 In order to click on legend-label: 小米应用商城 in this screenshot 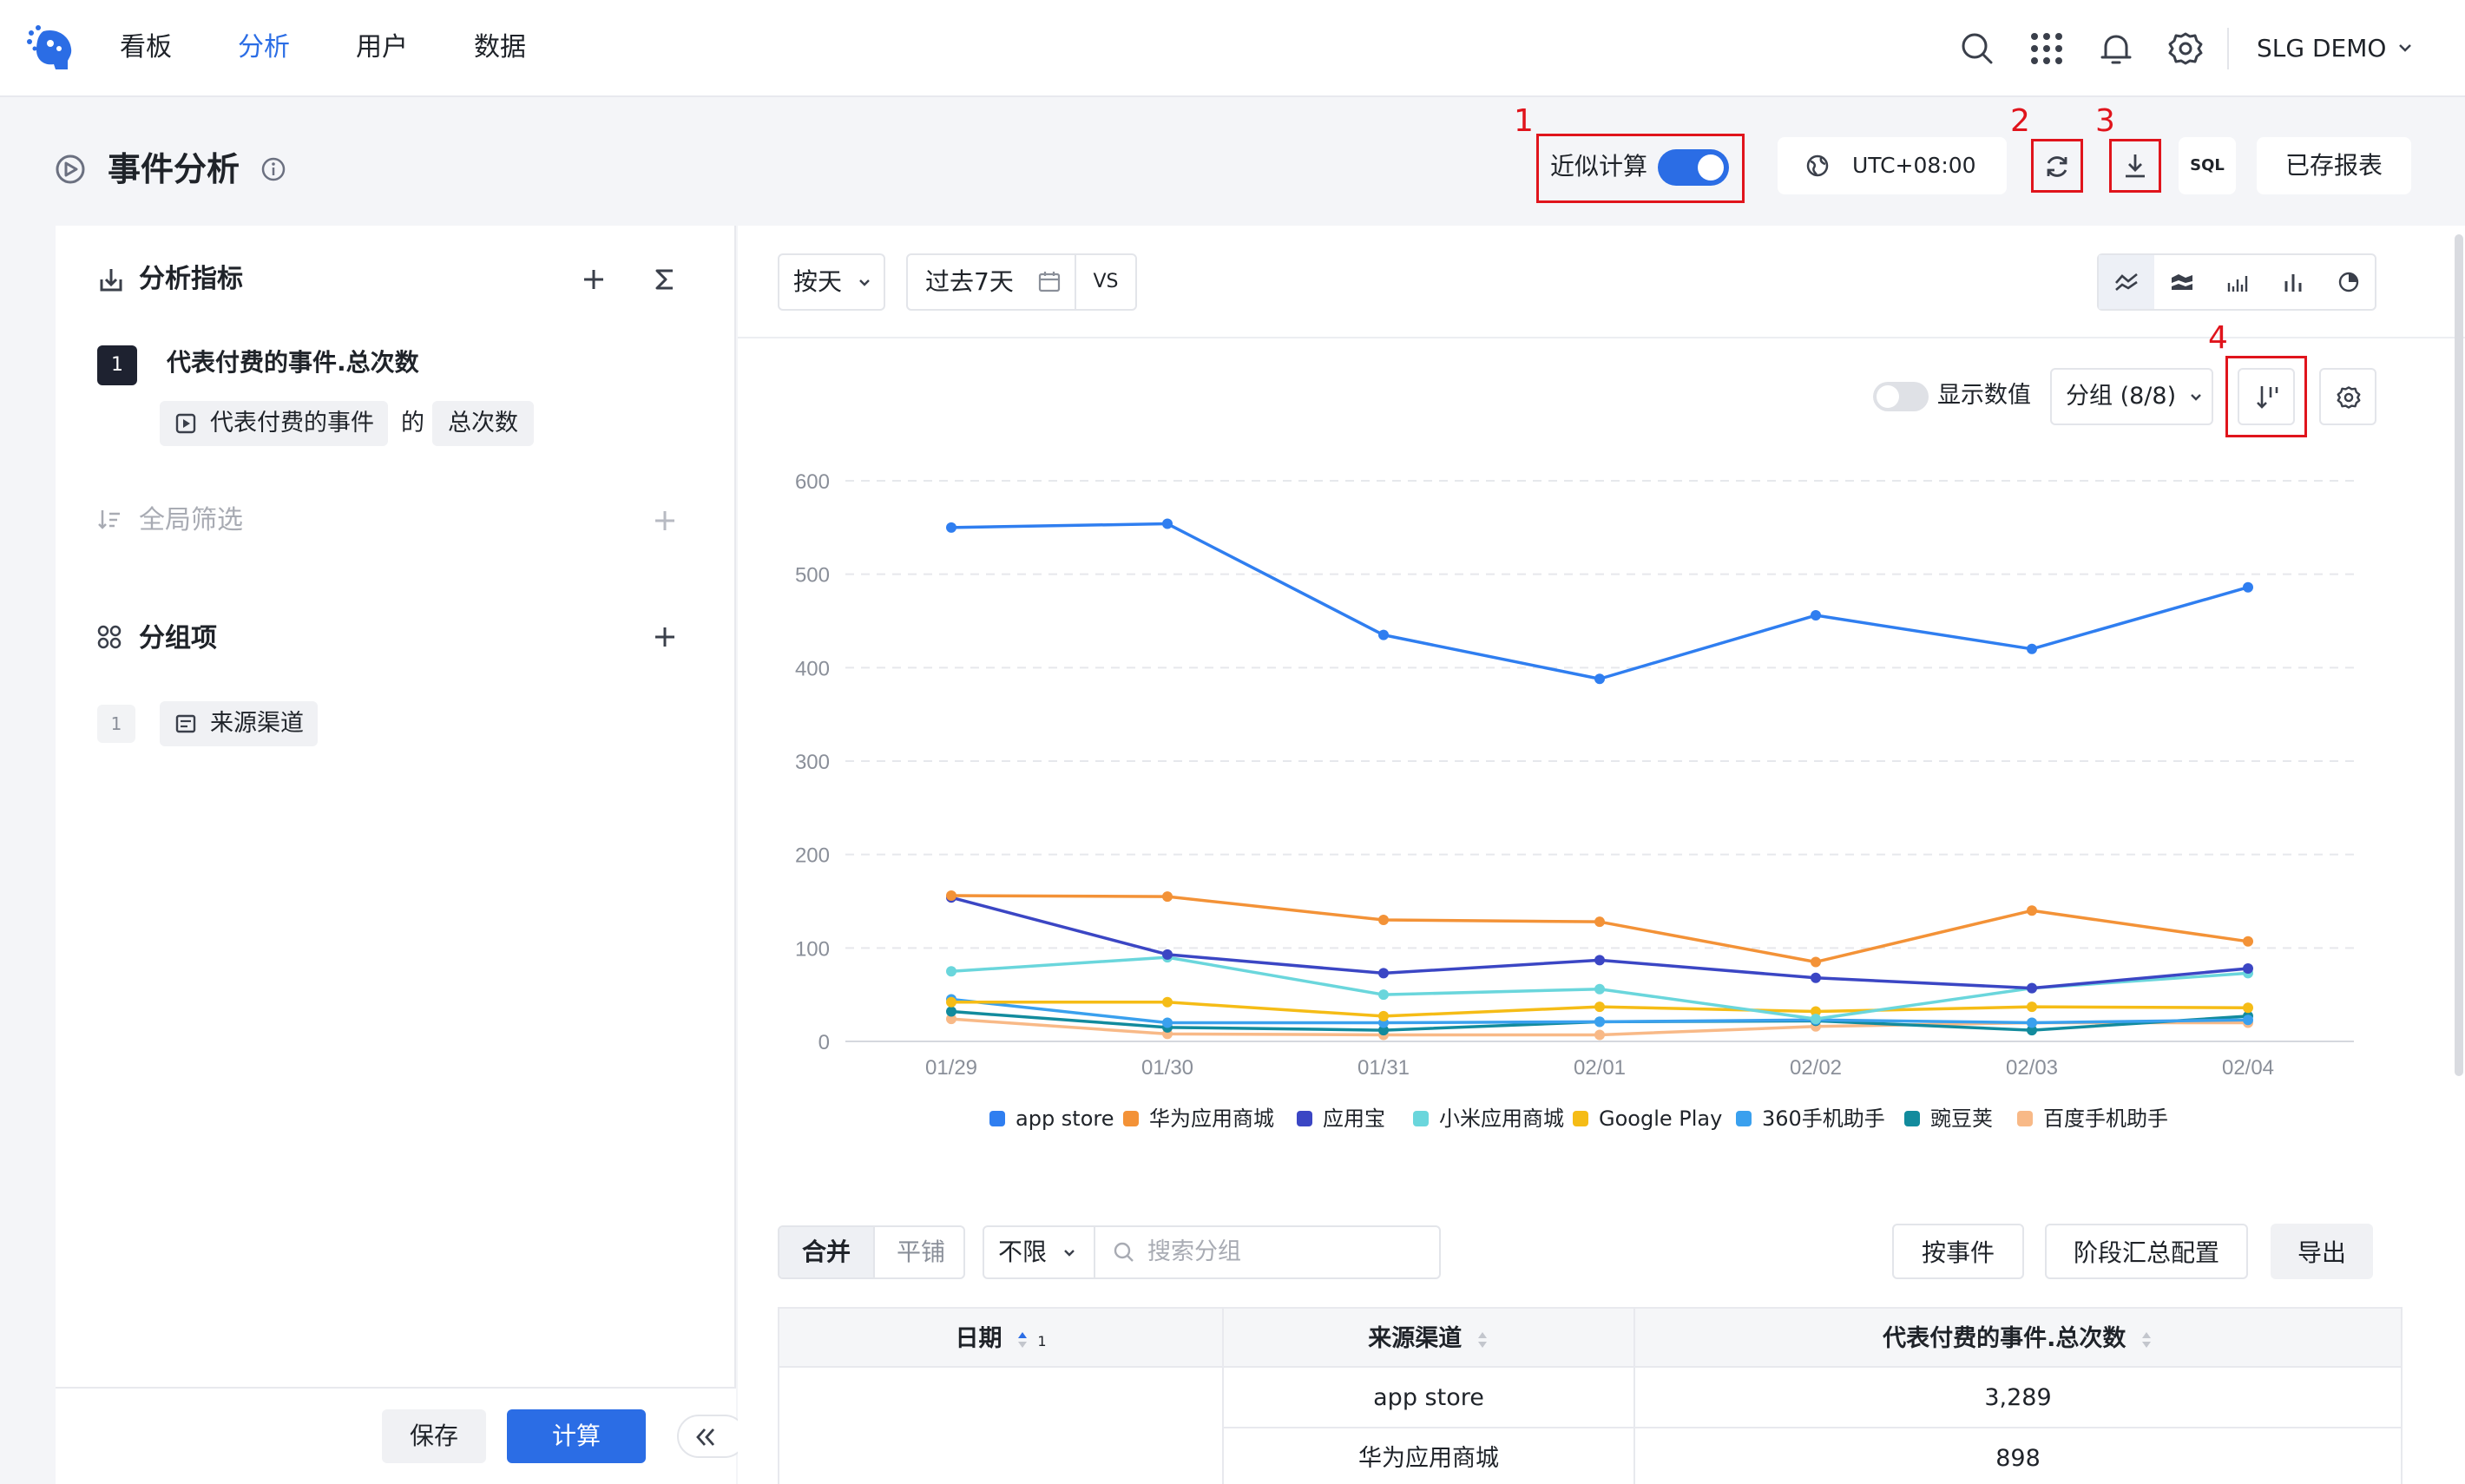, I will do `click(1502, 1118)`.